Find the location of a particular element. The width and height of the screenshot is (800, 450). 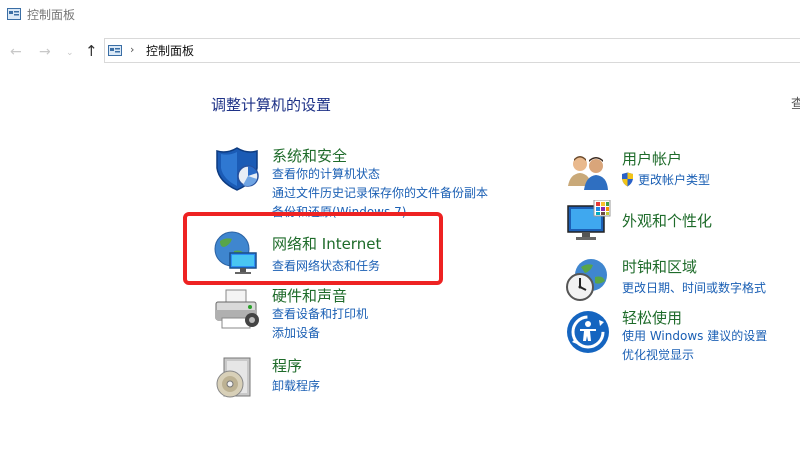

link-change-date-time-format: 更改日期、时间或数字格式 is located at coordinates (694, 288).